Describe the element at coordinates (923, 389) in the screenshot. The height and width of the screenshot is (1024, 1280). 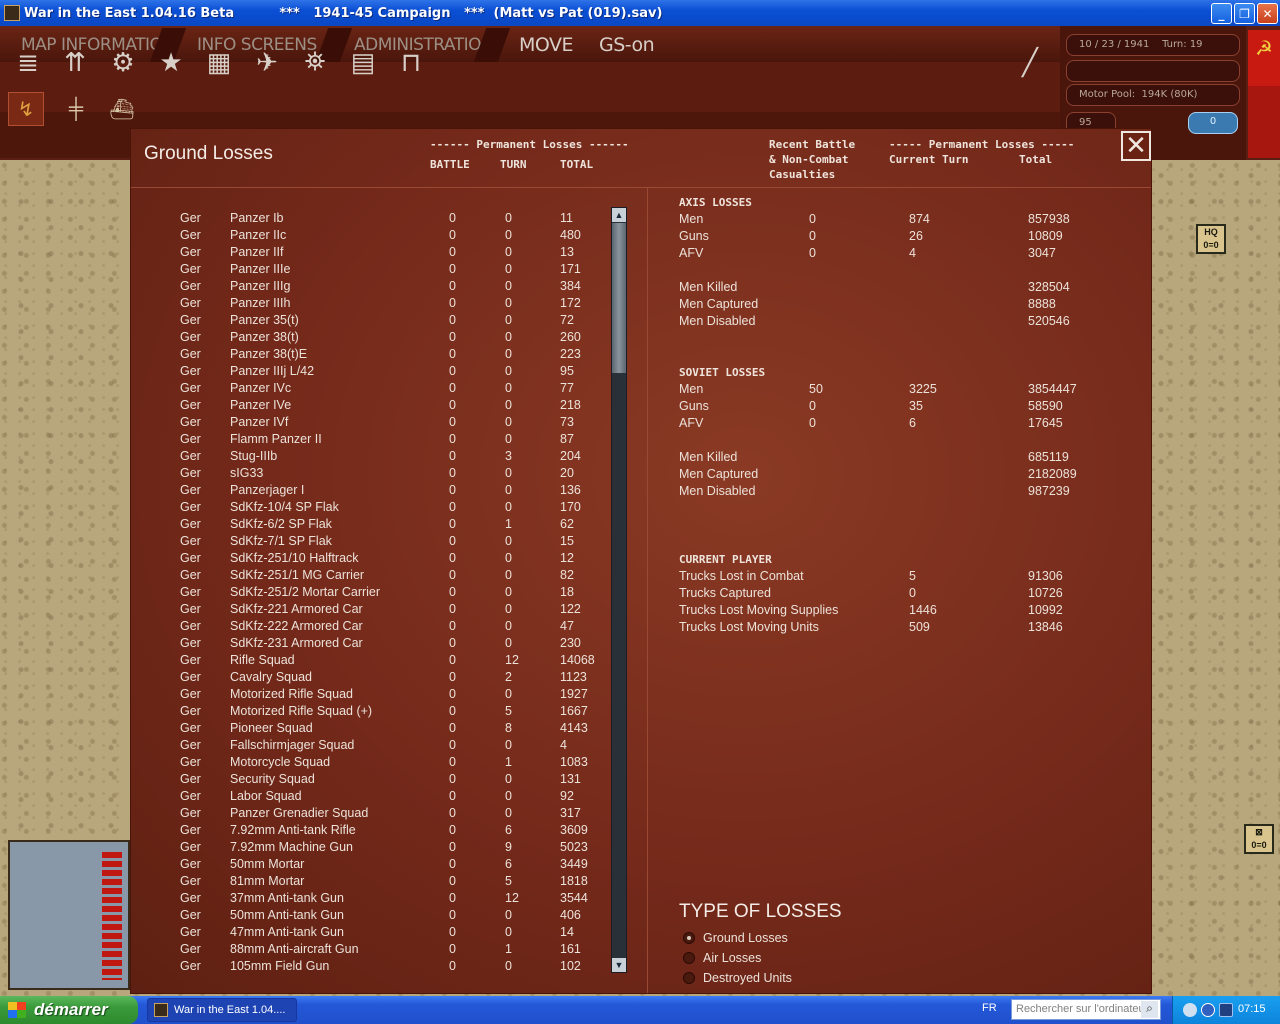
I see `turn-value: 3225` at that location.